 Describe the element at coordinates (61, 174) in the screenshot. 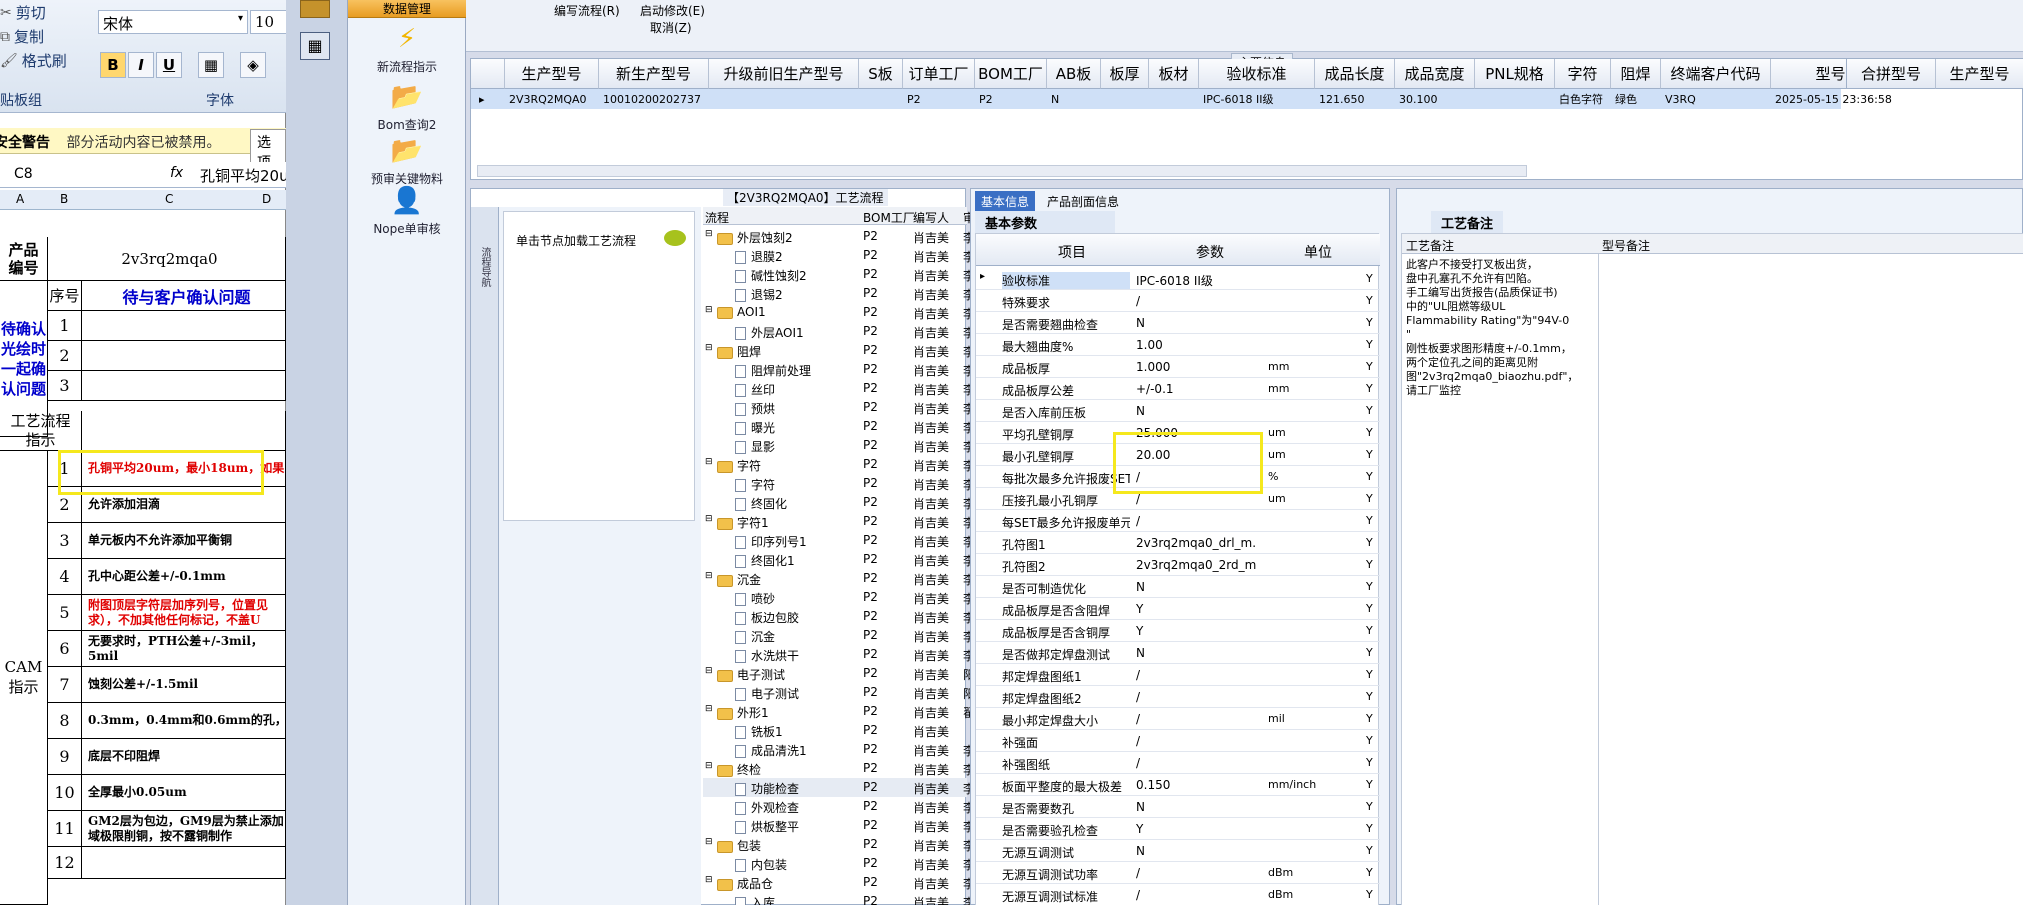

I see `name-box: C8` at that location.